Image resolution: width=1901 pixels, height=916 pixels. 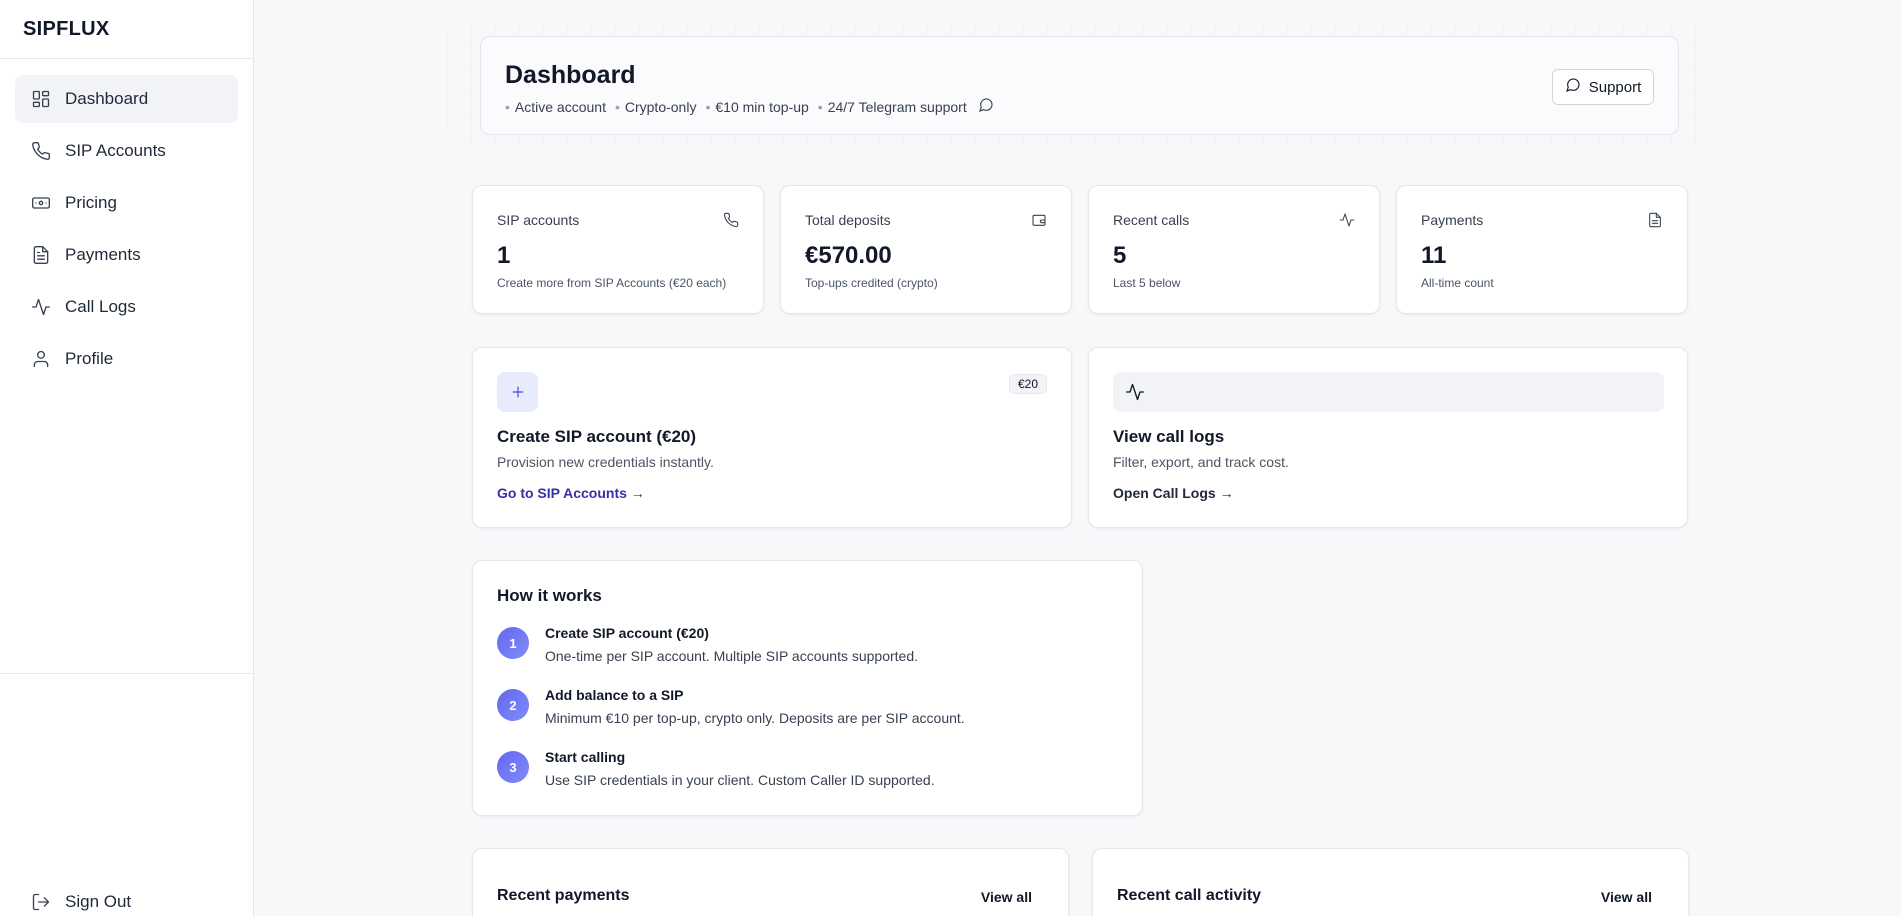 I want to click on step-number: 3, so click(x=513, y=767).